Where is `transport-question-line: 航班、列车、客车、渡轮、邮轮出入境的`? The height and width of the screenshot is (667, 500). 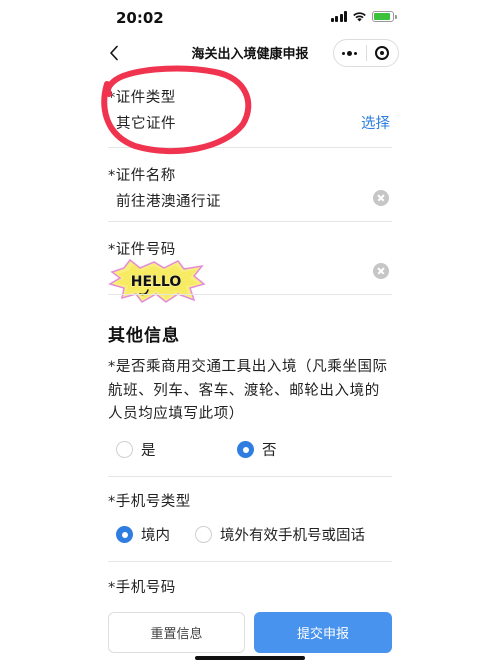 transport-question-line: 航班、列车、客车、渡轮、邮轮出入境的 is located at coordinates (244, 390).